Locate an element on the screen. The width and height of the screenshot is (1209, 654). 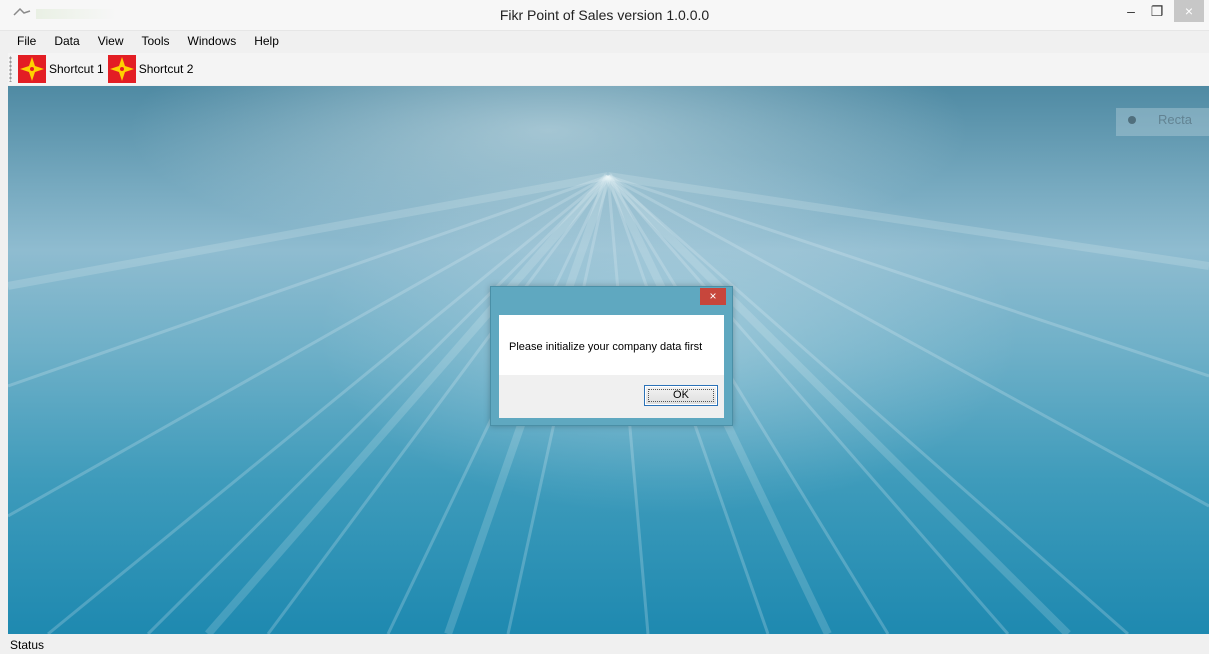
shortcut-2-button: Shortcut 2 is located at coordinates (150, 69).